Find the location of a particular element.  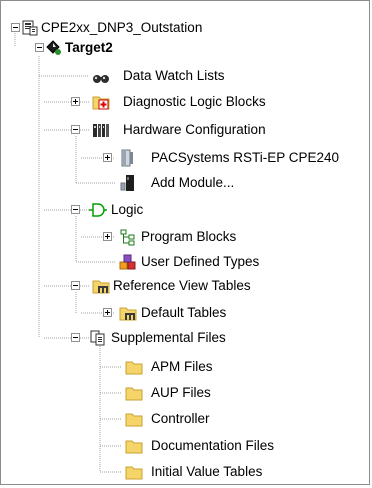

tree-item-user-defined-types: User Defined Types is located at coordinates (161, 262).